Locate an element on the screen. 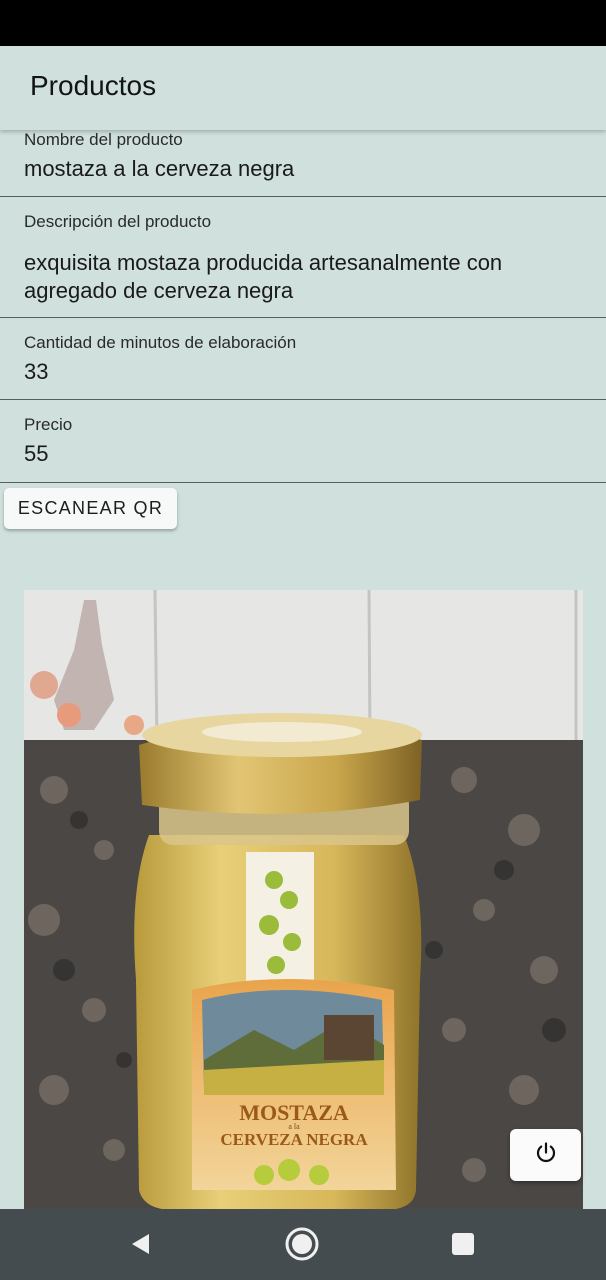  nav-recents-button is located at coordinates (463, 1246).